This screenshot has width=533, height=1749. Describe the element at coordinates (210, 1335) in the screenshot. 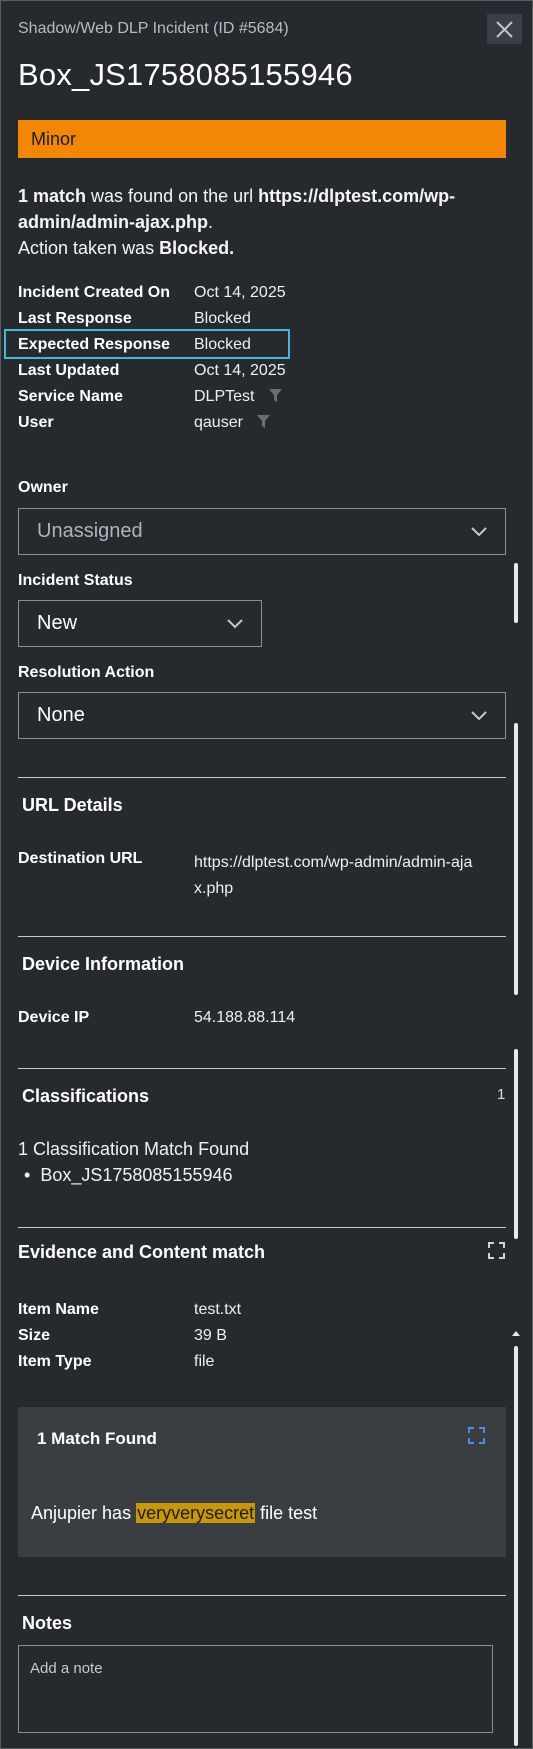

I see `evidence-size-value: 39 B` at that location.